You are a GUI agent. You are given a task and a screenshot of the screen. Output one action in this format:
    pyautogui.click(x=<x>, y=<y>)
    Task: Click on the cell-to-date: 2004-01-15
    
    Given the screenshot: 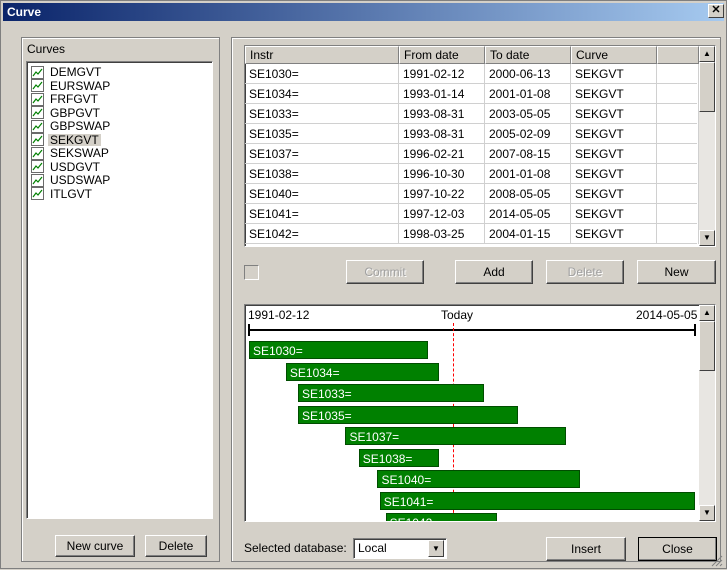 What is the action you would take?
    pyautogui.click(x=528, y=234)
    